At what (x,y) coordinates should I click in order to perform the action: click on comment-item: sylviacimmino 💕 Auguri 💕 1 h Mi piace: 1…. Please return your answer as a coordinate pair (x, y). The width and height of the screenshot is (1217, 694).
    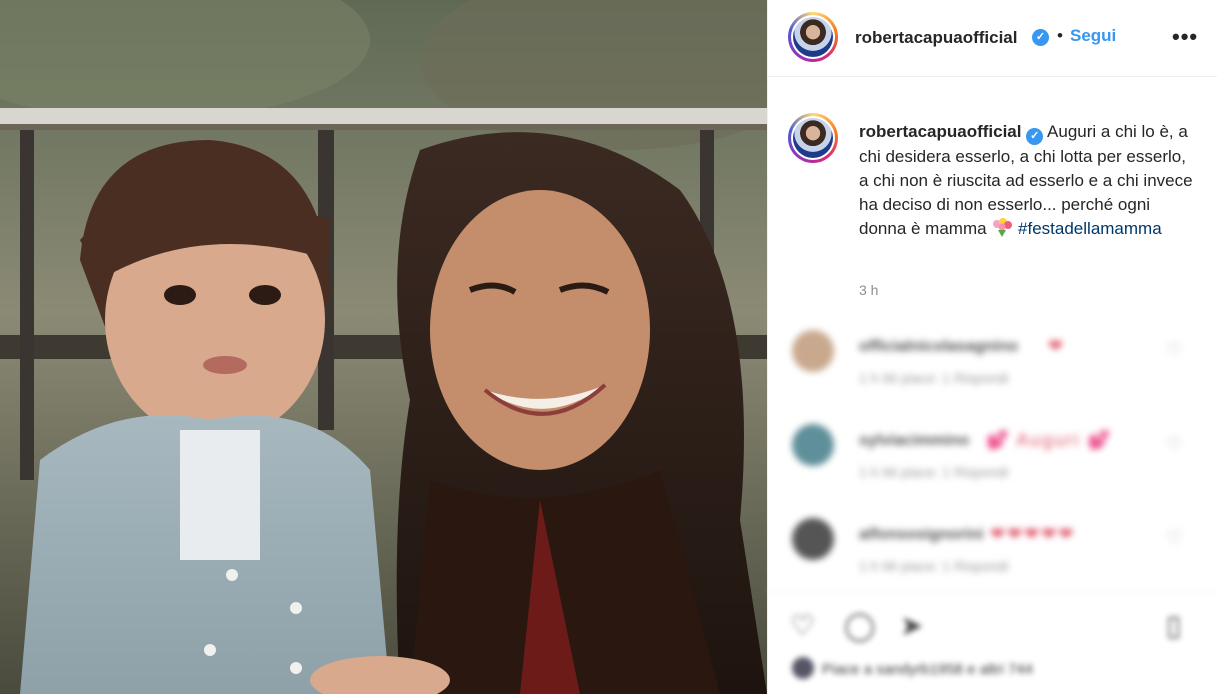
    Looking at the image, I should click on (992, 469).